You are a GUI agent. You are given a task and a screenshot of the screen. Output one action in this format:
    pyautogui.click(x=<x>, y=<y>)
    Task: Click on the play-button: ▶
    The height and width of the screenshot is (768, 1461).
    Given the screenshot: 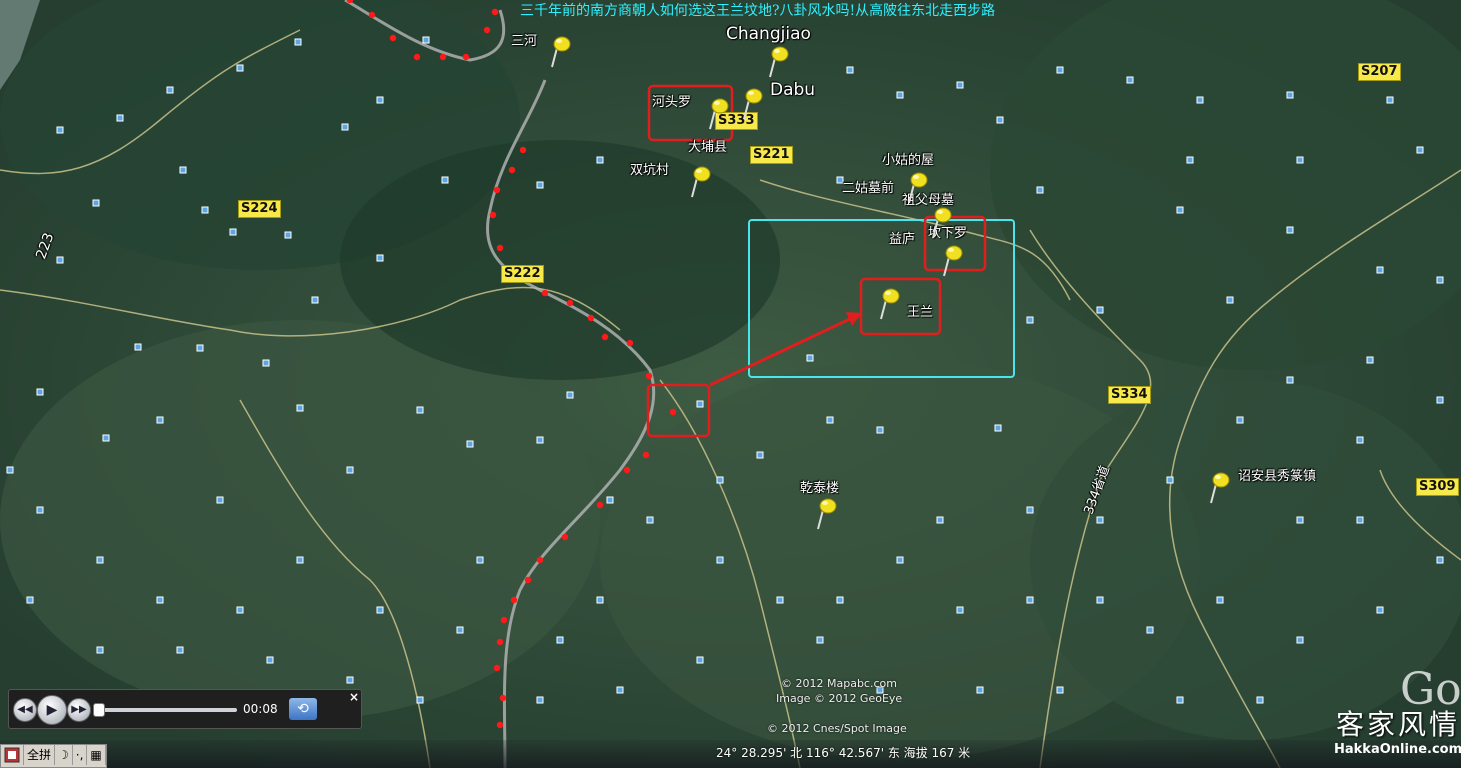 What is the action you would take?
    pyautogui.click(x=52, y=710)
    